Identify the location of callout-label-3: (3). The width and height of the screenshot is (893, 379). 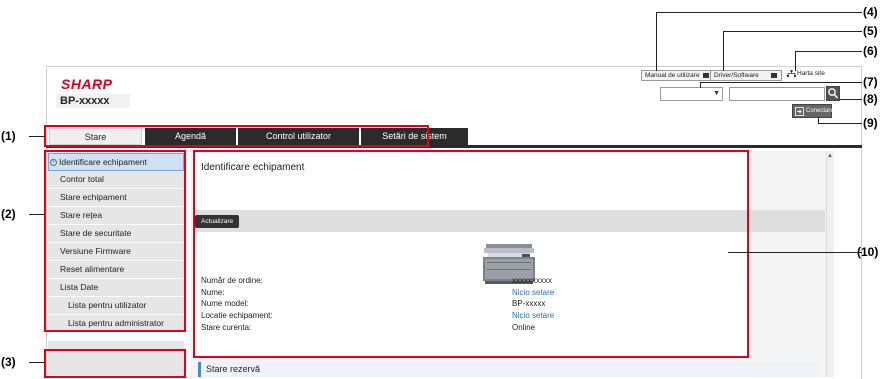
(8, 362).